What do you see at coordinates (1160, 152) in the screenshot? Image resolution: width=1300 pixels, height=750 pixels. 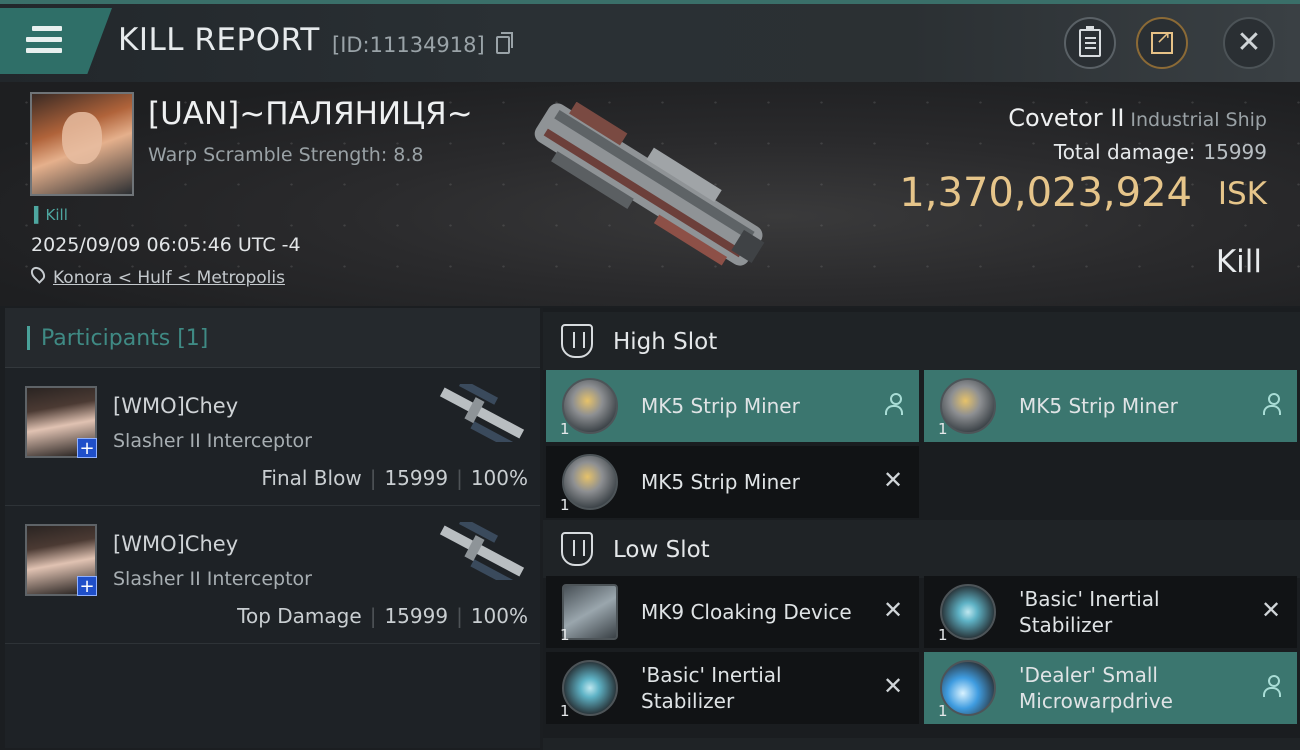 I see `total-damage: Total damage: 15999` at bounding box center [1160, 152].